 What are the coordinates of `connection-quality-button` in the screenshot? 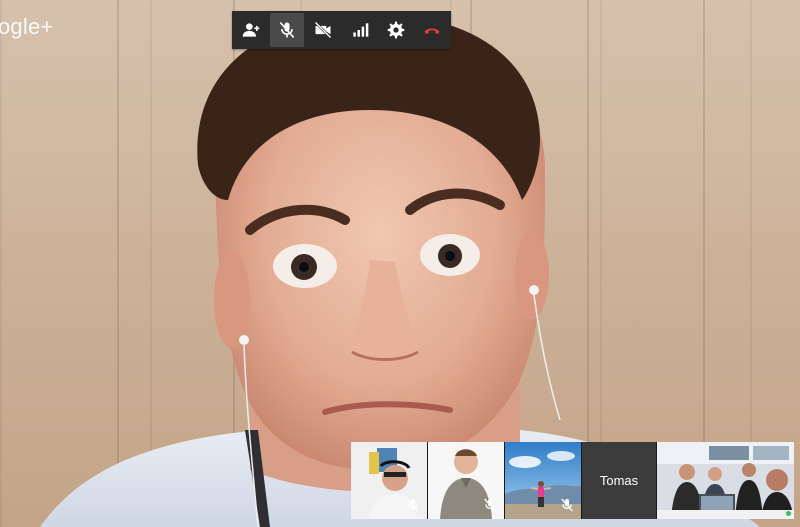 It's located at (360, 30).